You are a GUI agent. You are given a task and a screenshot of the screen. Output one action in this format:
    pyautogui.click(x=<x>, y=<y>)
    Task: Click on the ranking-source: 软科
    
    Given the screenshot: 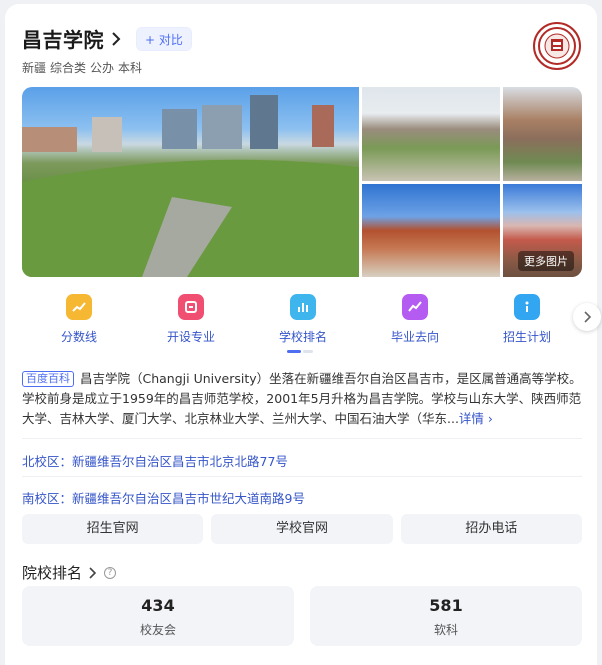 What is the action you would take?
    pyautogui.click(x=445, y=630)
    